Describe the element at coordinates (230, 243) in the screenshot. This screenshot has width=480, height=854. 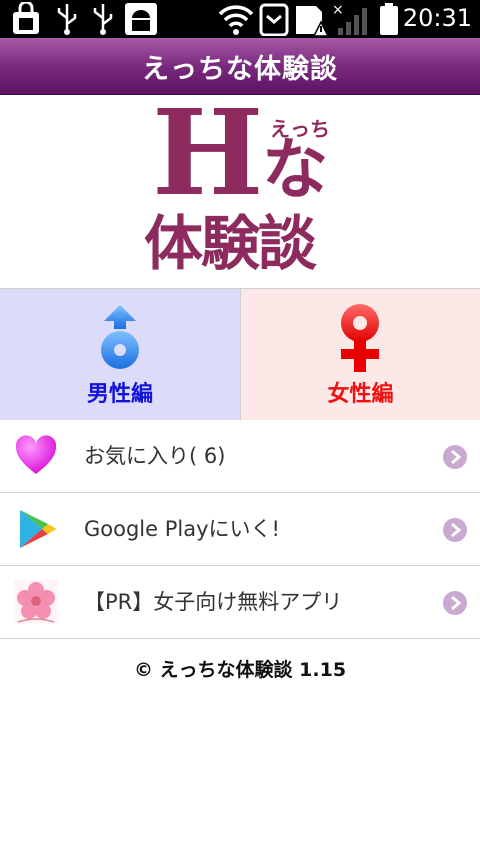
I see `logo-taiken-text: 体験談` at that location.